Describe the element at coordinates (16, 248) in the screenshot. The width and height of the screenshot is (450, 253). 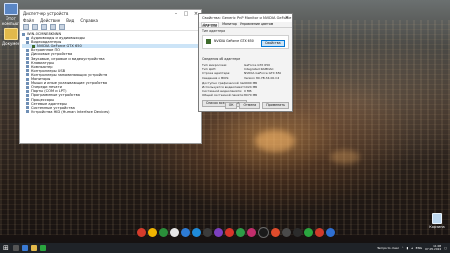
I see `search-icon` at that location.